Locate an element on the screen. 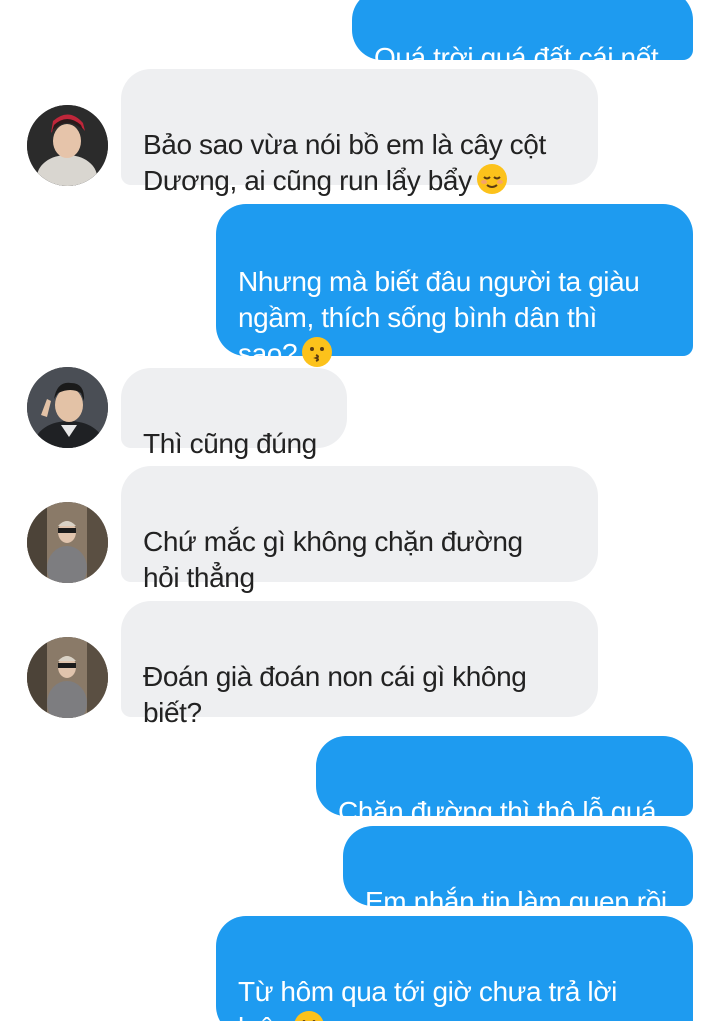 The height and width of the screenshot is (1021, 719). incoming-message: Đoán già đoán non cái gì không biết? is located at coordinates (359, 664).